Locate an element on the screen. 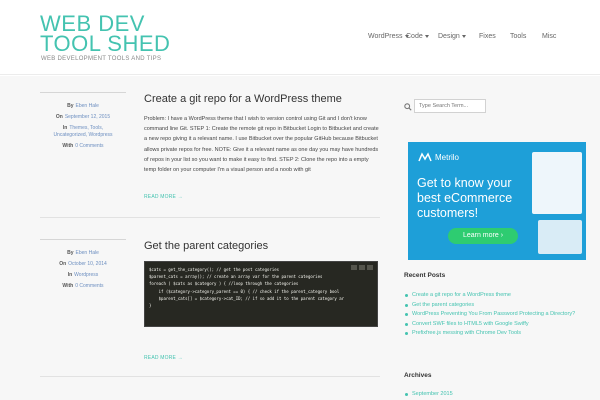 This screenshot has height=400, width=600. date-link: September 12, 2015 is located at coordinates (87, 117).